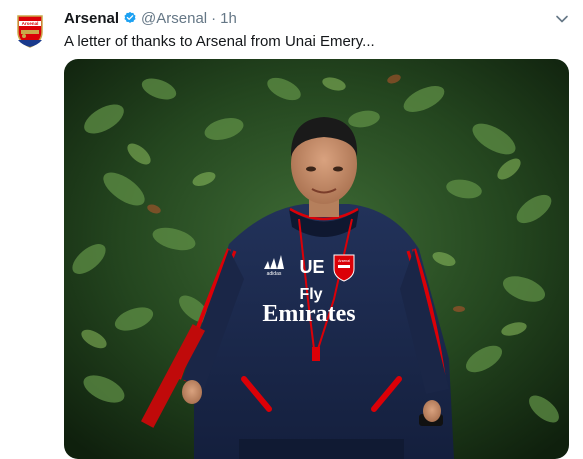 The image size is (583, 459). Describe the element at coordinates (91, 18) in the screenshot. I see `display-name: Arsenal` at that location.